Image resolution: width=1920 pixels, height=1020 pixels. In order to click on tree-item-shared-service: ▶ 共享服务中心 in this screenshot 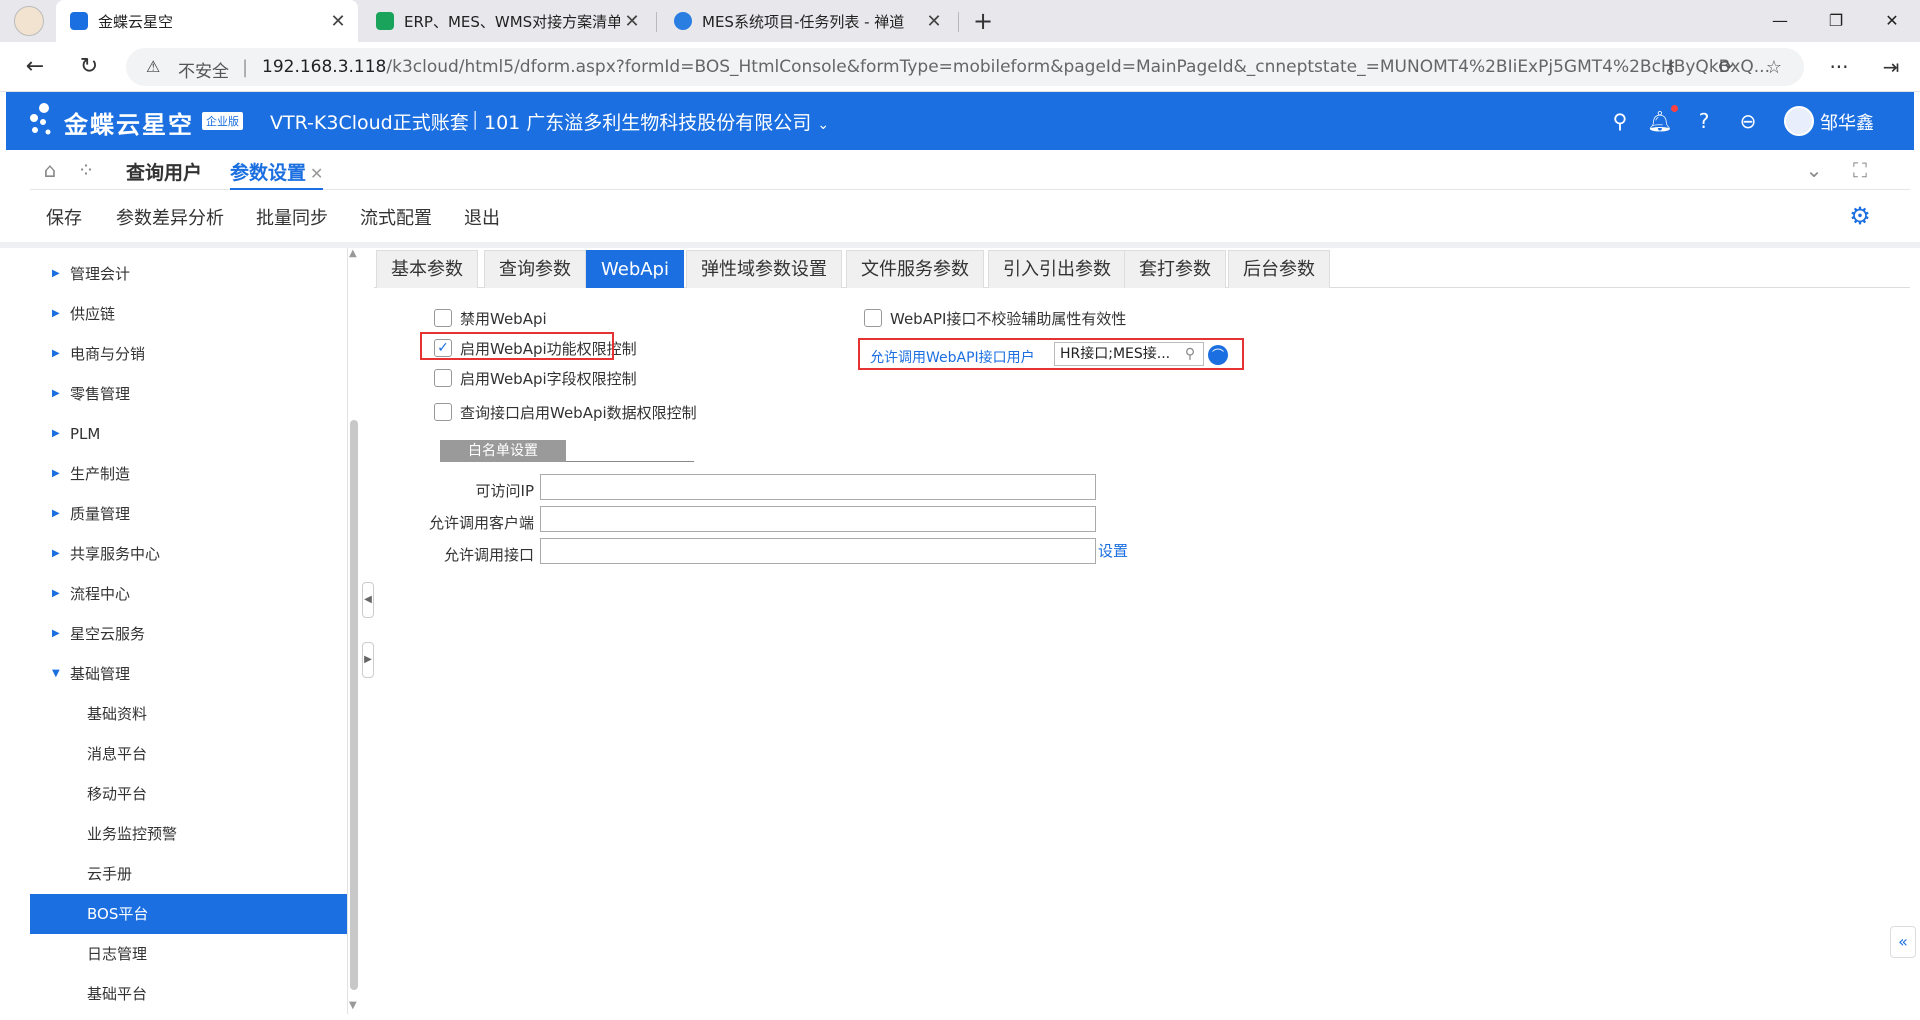, I will do `click(188, 554)`.